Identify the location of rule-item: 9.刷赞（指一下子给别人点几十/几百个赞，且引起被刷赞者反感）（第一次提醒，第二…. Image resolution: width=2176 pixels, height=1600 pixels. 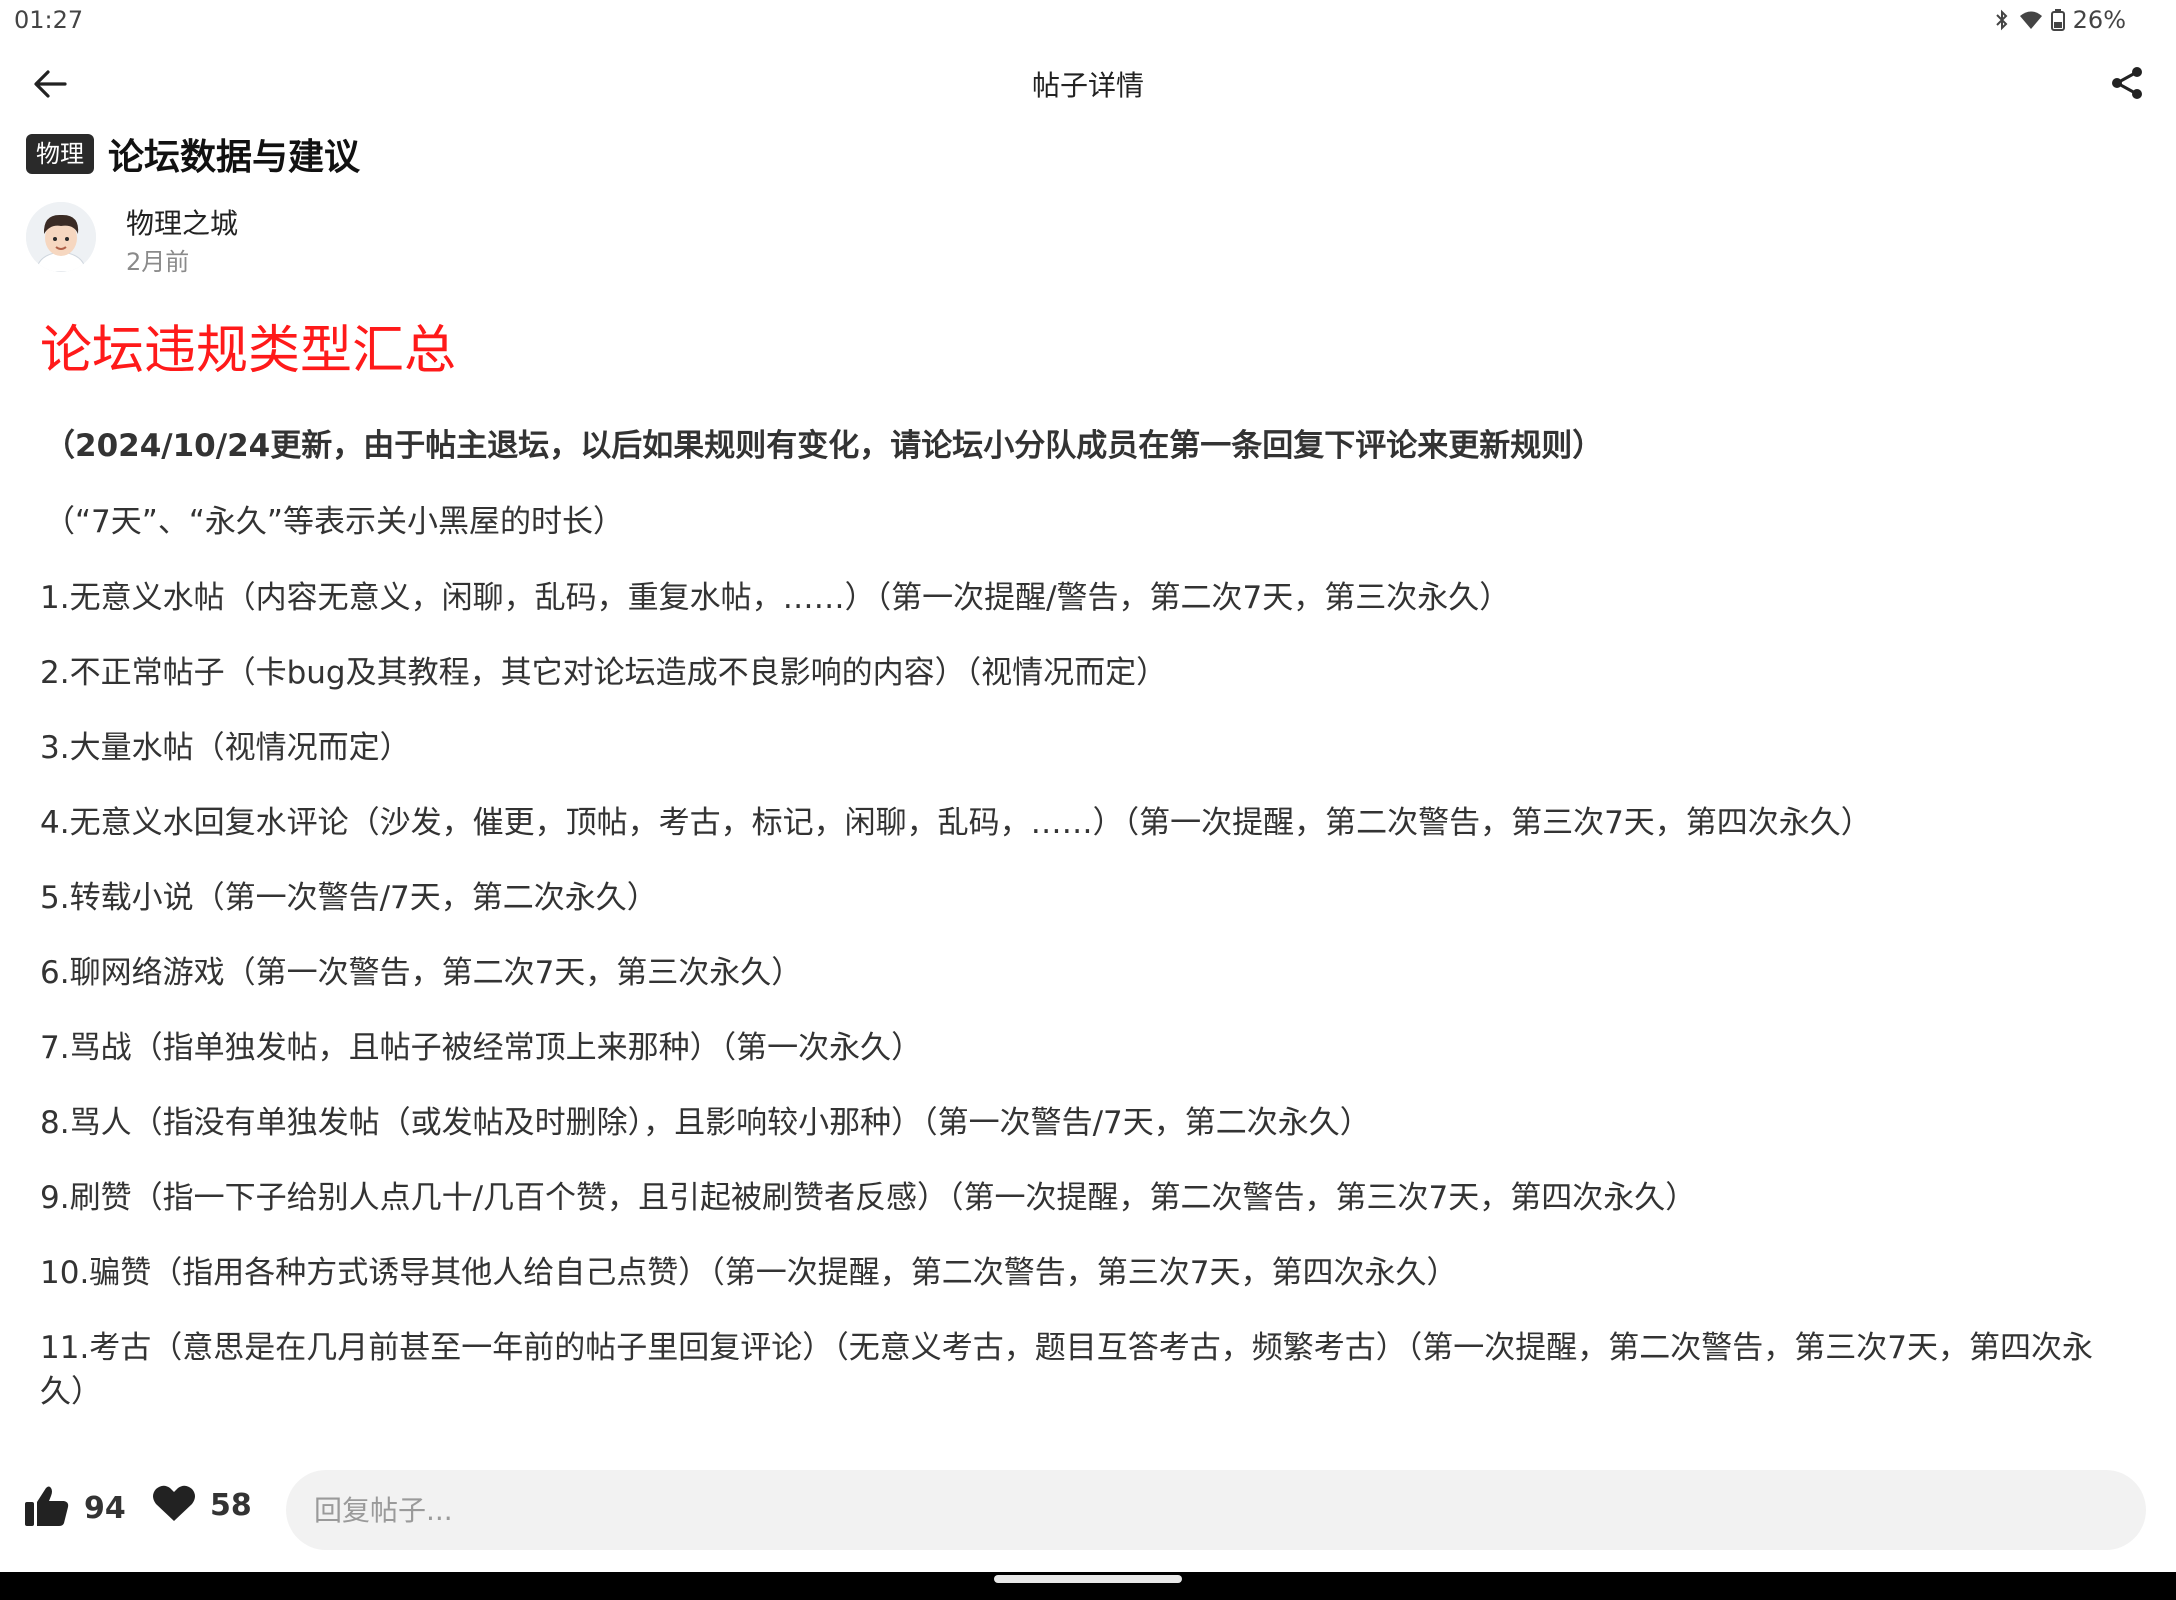
(868, 1198).